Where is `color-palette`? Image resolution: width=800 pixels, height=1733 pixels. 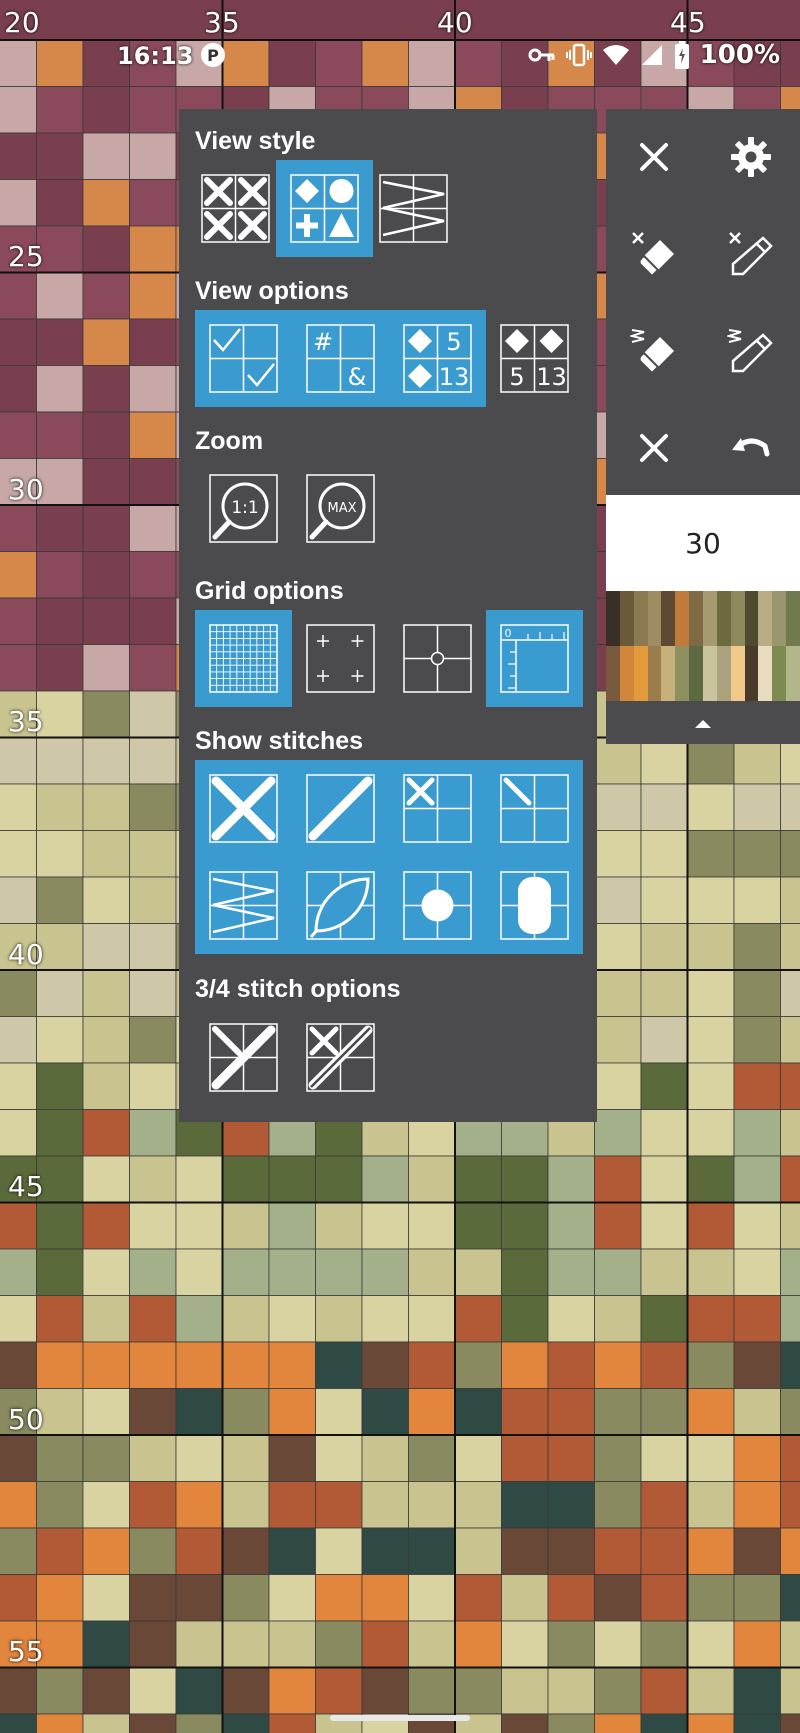 color-palette is located at coordinates (703, 646).